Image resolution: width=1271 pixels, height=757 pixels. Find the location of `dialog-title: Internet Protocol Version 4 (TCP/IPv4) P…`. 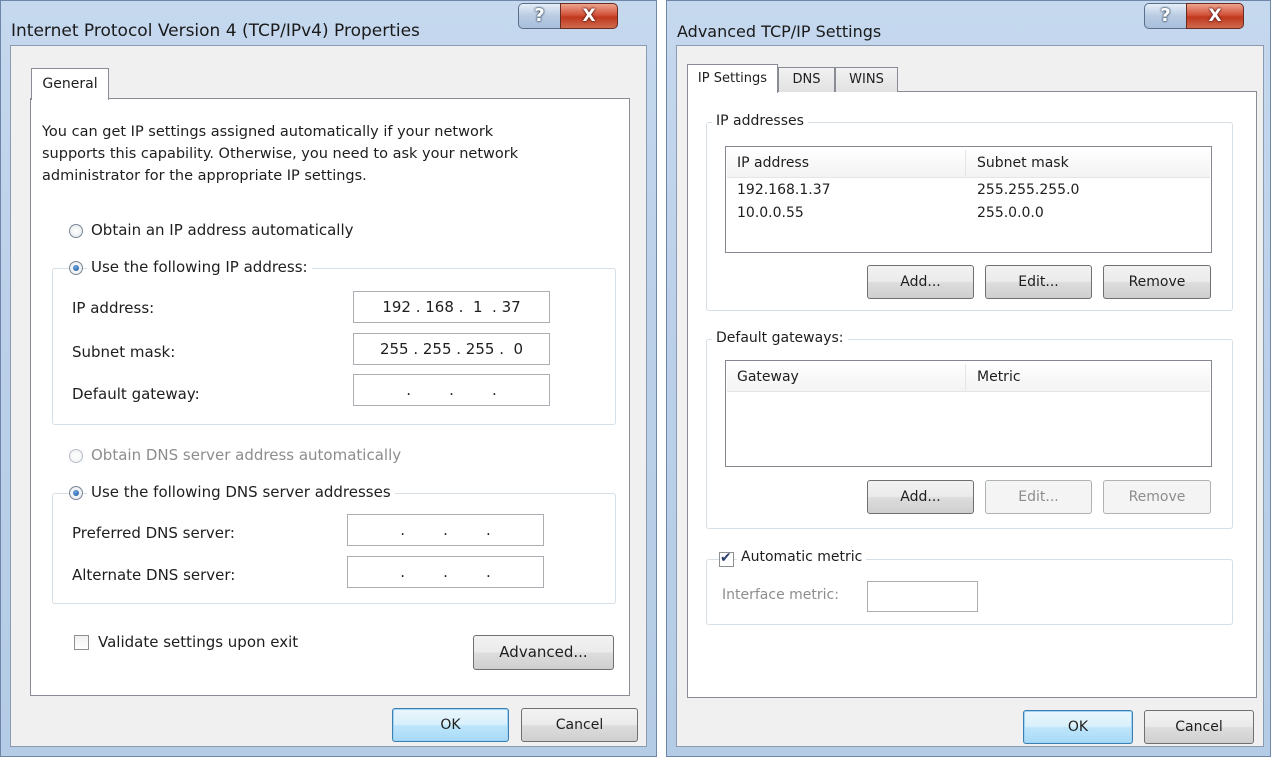

dialog-title: Internet Protocol Version 4 (TCP/IPv4) P… is located at coordinates (215, 31).